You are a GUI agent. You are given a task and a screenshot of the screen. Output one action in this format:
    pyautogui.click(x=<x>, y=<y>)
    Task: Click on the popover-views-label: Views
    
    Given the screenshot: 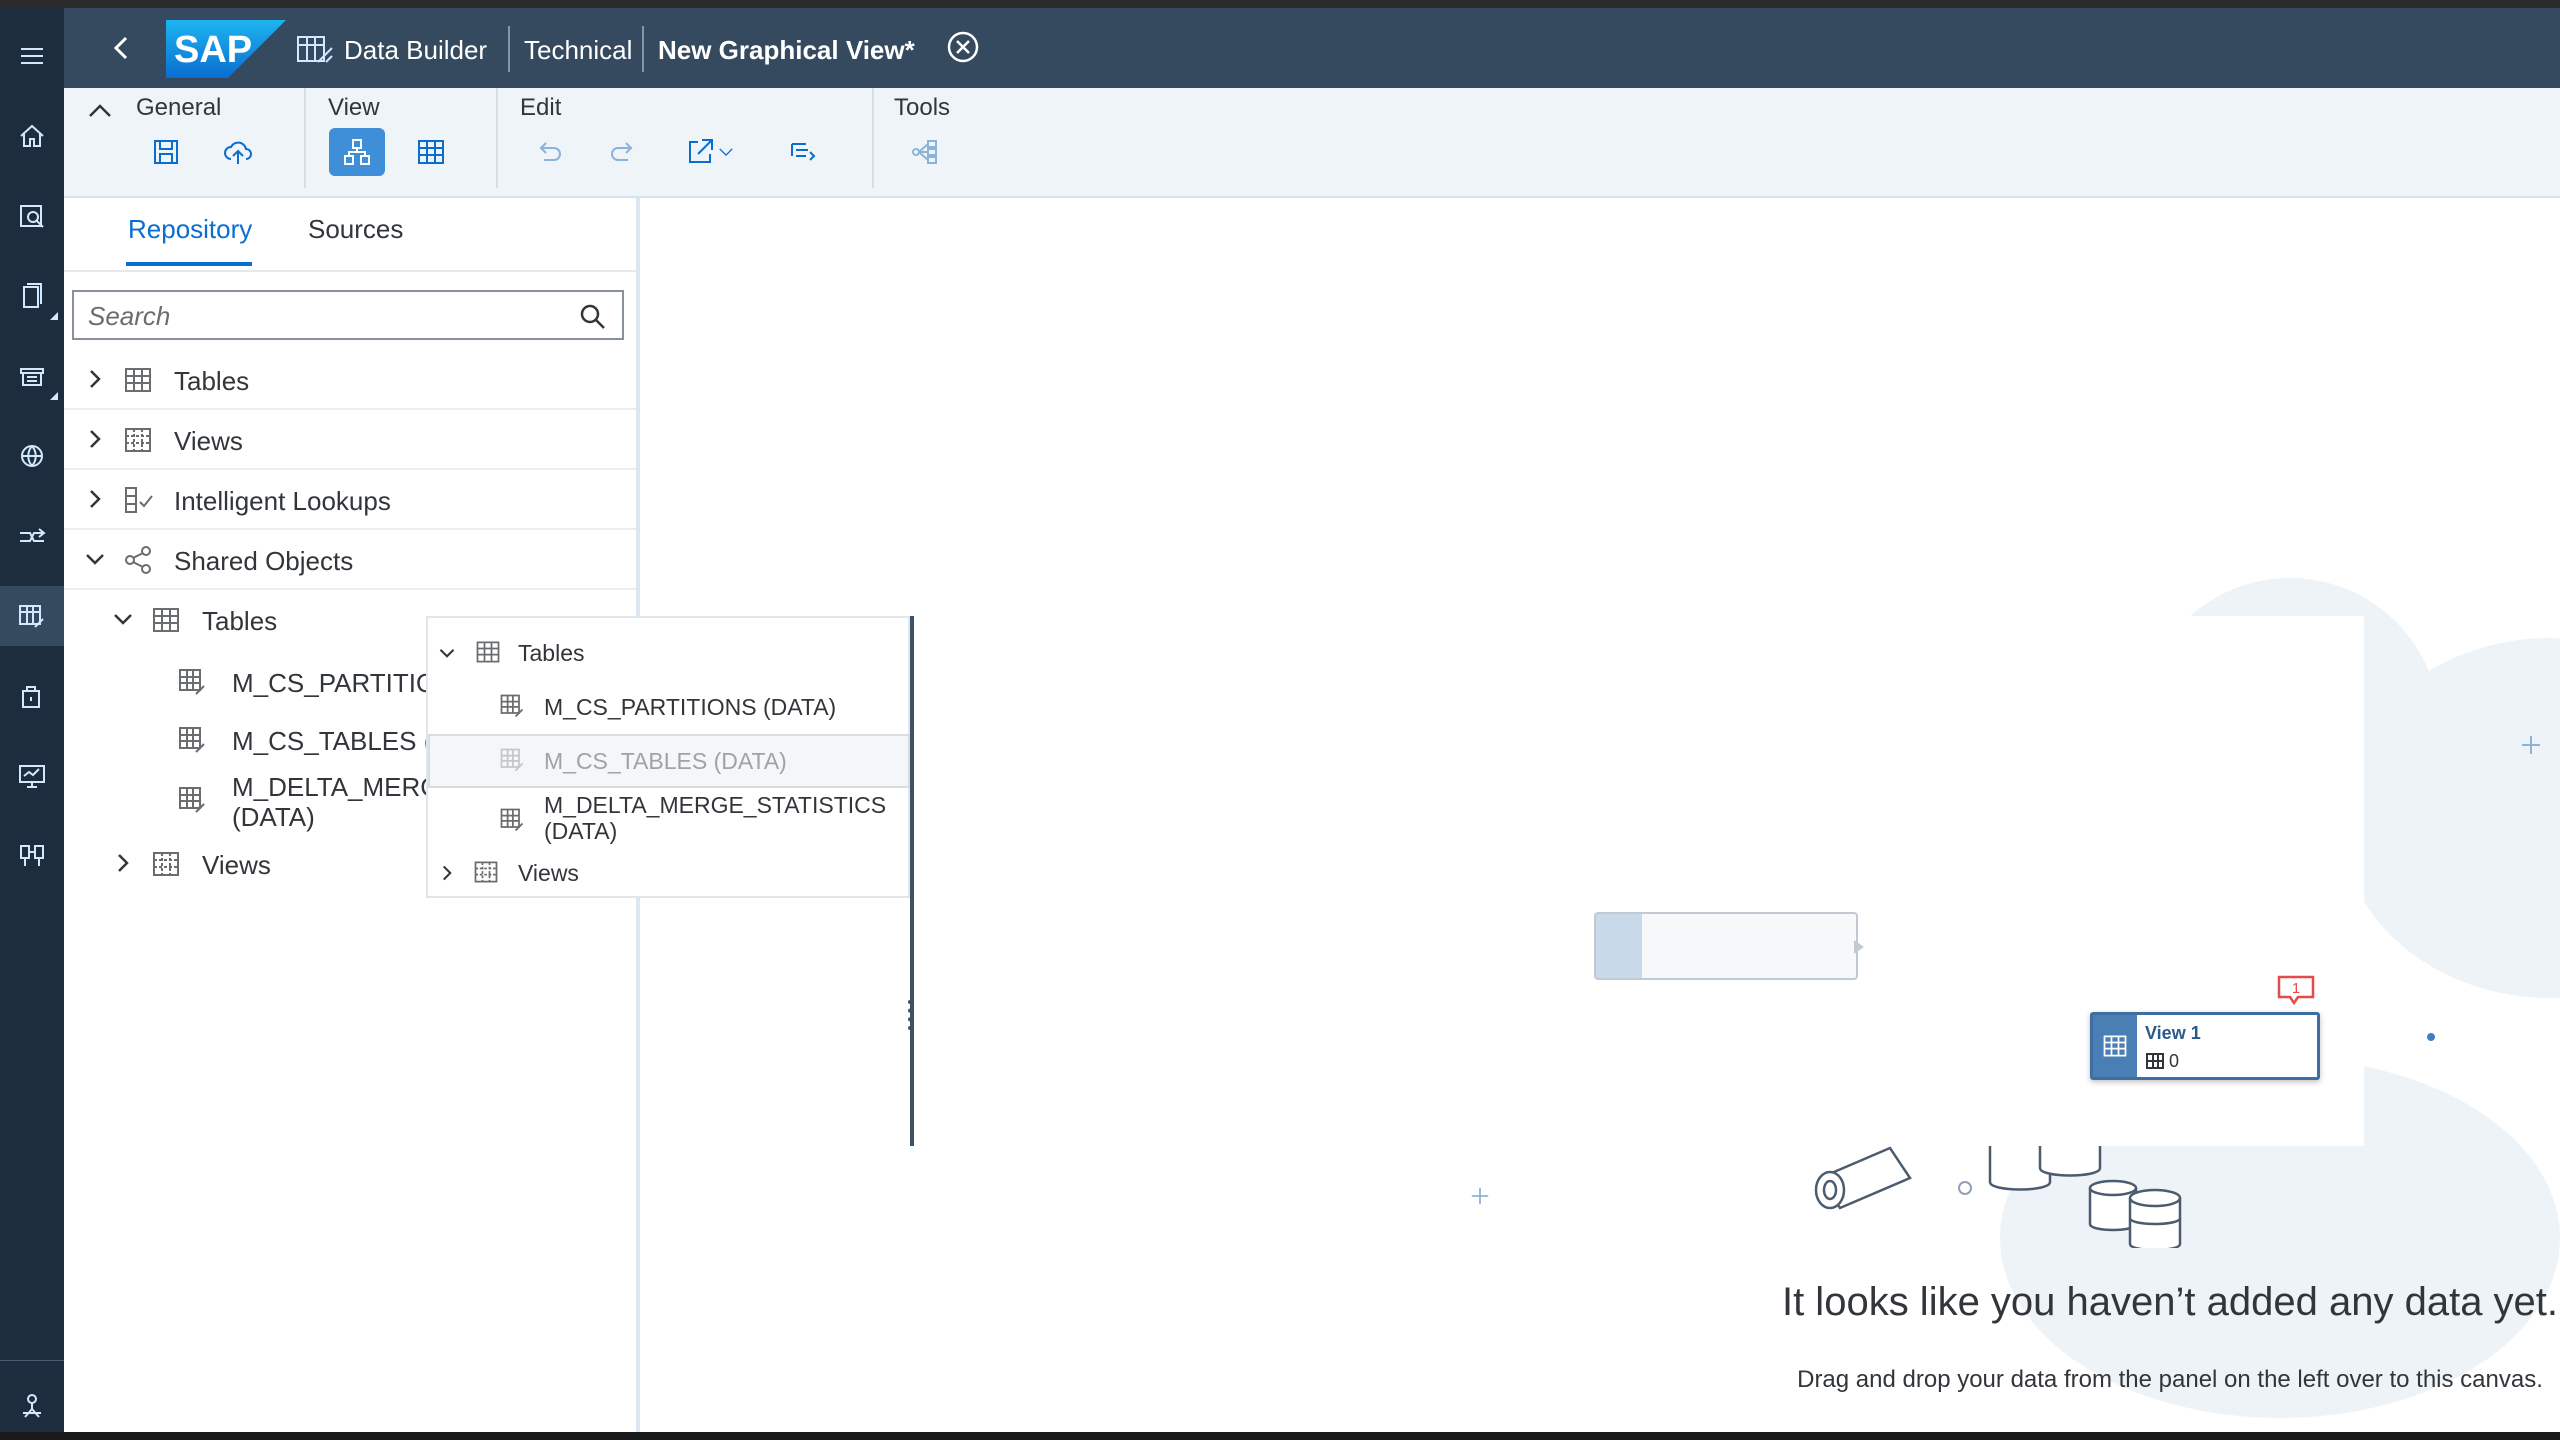 What is the action you would take?
    pyautogui.click(x=548, y=873)
    